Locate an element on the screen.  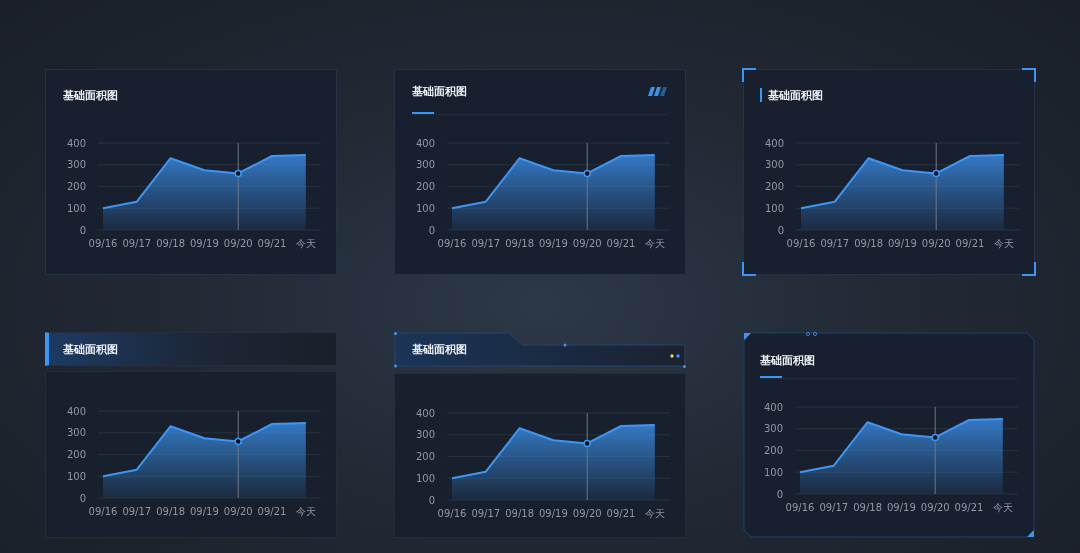
stripes-icon is located at coordinates (658, 91).